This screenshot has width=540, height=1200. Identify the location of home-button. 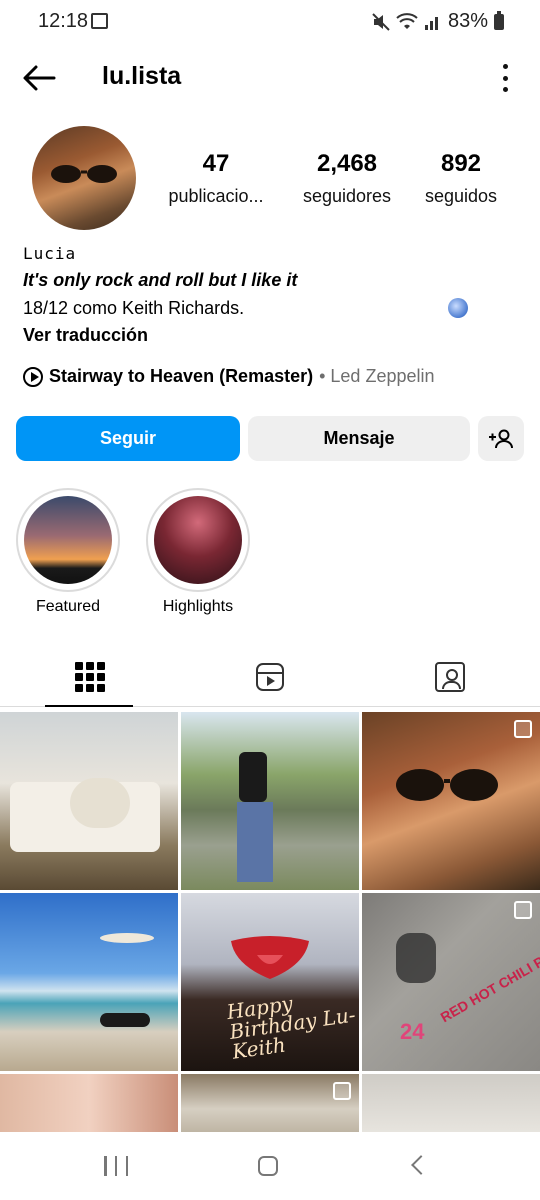
(268, 1166).